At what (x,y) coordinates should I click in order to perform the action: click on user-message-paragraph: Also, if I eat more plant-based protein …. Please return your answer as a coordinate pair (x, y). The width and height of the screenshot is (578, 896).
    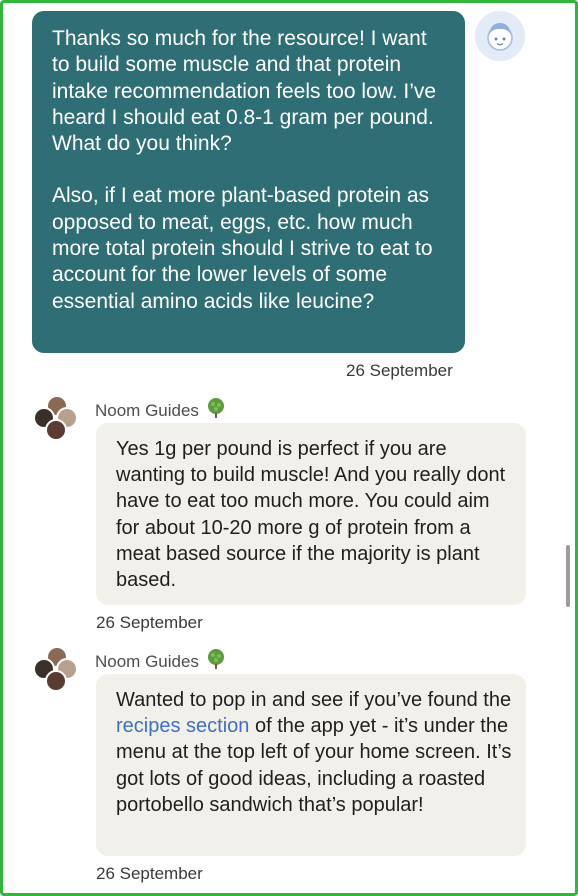
    Looking at the image, I should click on (242, 248).